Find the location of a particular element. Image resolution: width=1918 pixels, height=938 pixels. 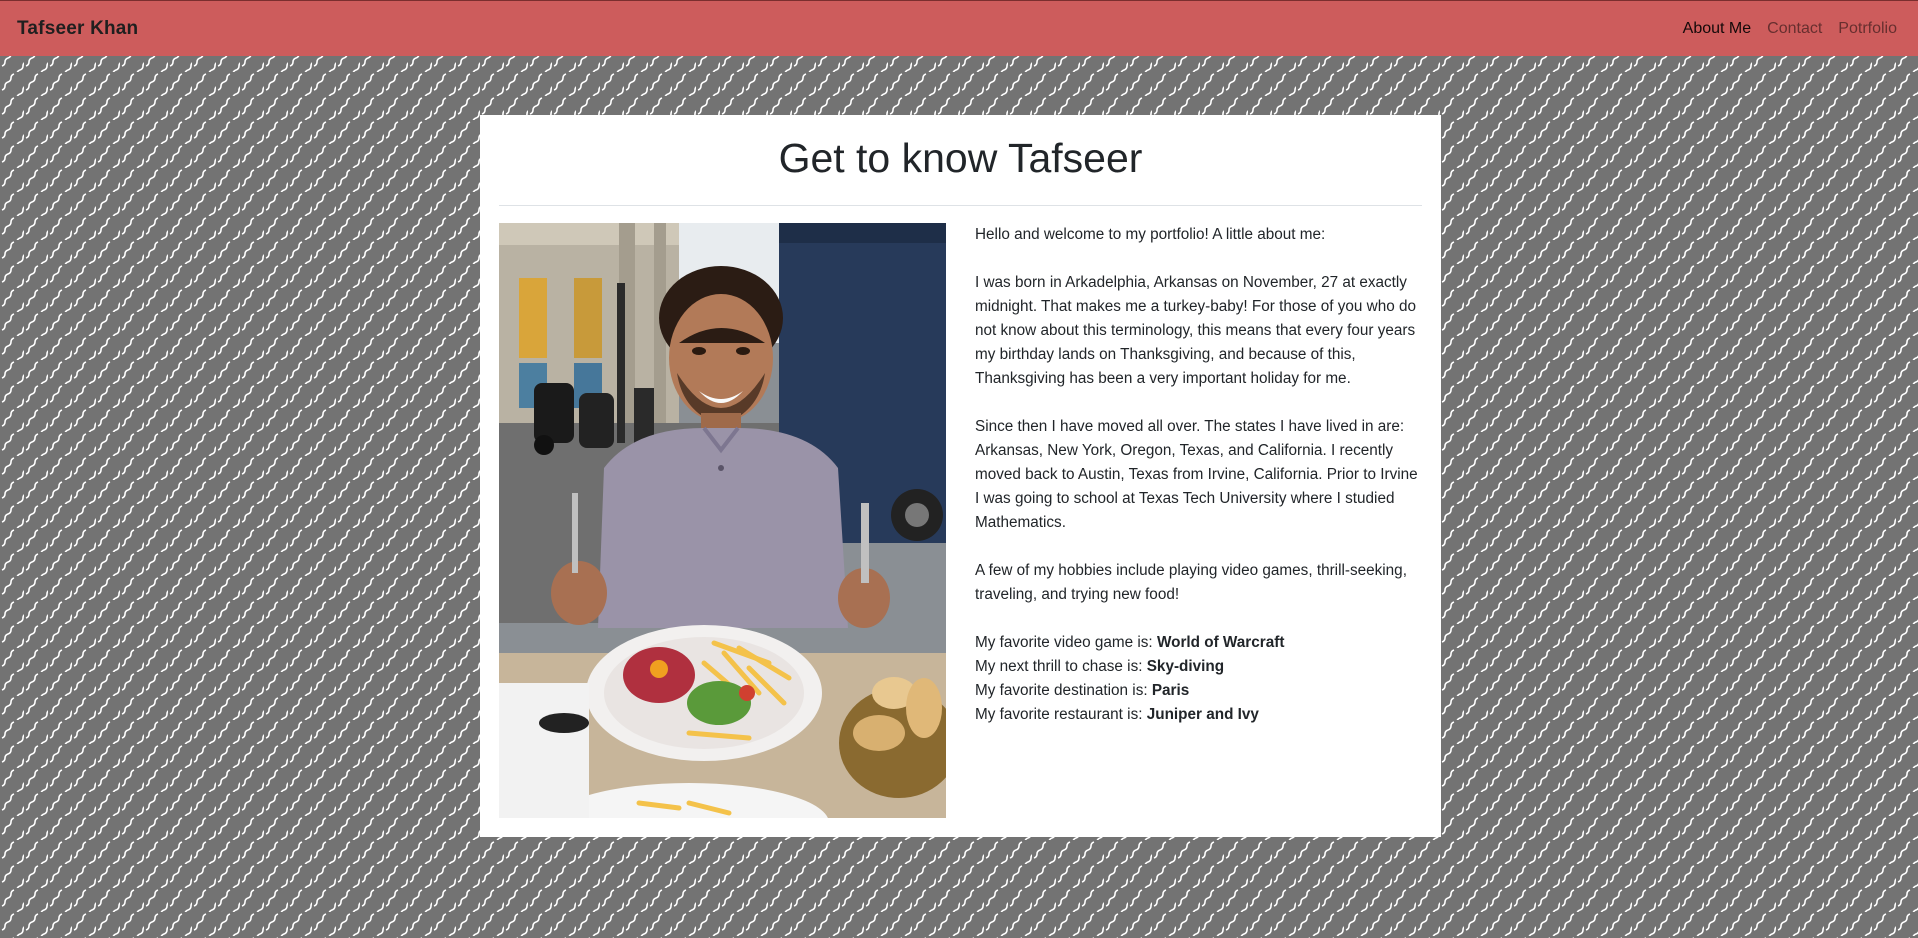

brand-logo: Tafseer Khan is located at coordinates (77, 29).